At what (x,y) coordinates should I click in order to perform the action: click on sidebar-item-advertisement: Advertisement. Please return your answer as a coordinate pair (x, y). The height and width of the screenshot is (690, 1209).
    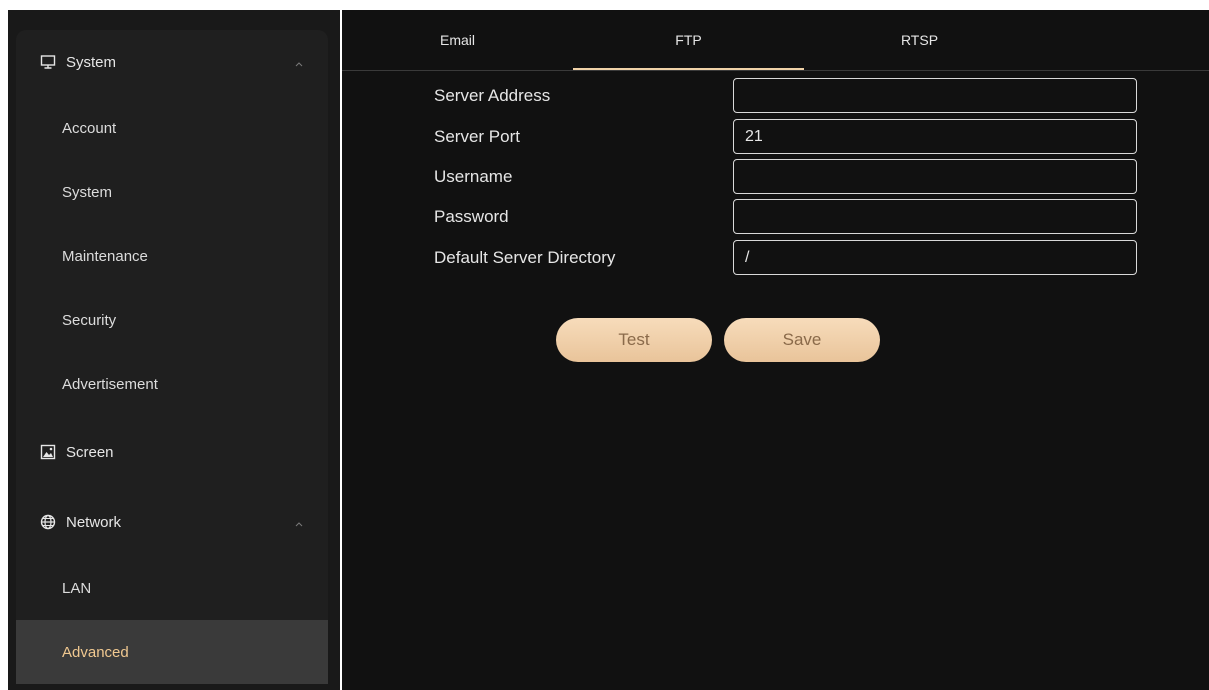
    Looking at the image, I should click on (172, 384).